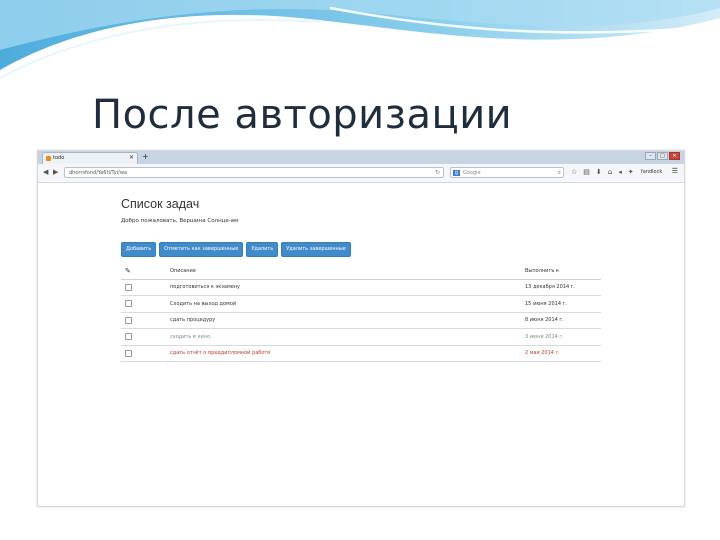 Image resolution: width=720 pixels, height=540 pixels. I want to click on page-title: Список задач, so click(160, 204).